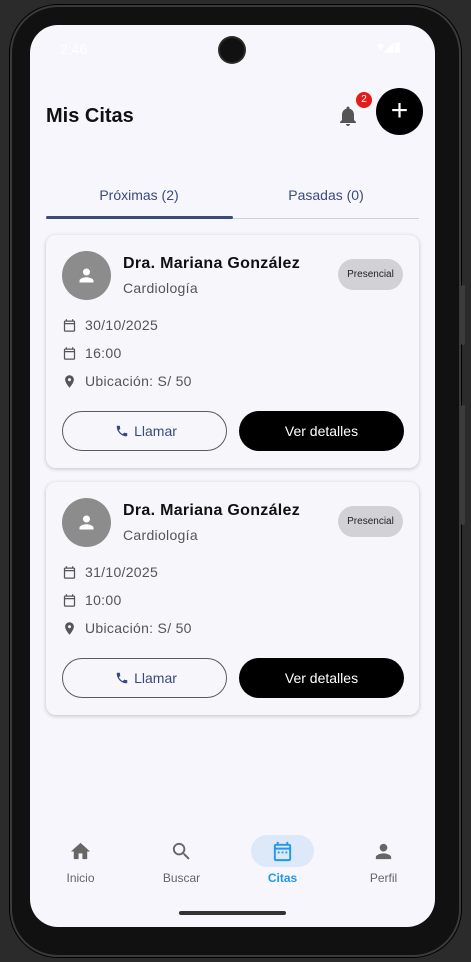  I want to click on tab-indicator, so click(139, 217).